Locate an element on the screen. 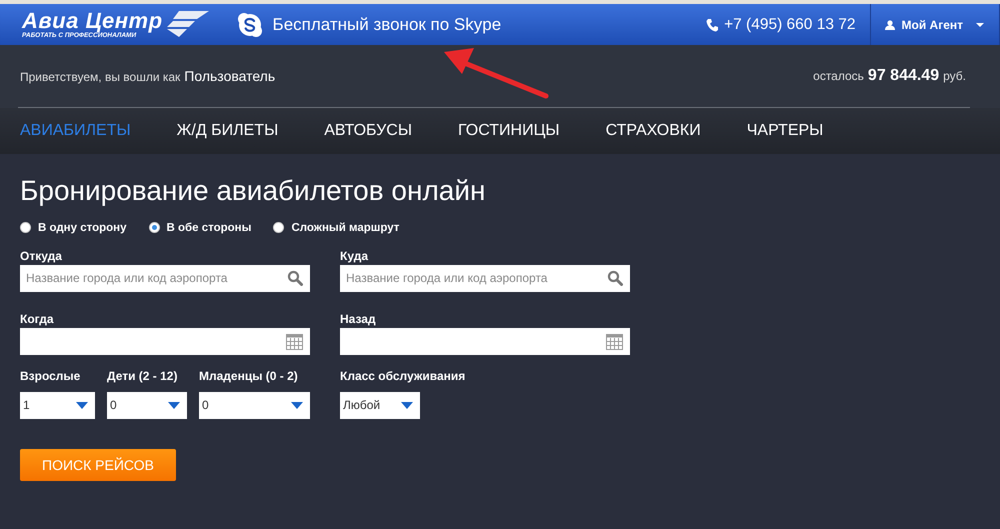  field-label: Дети (2 - 12) is located at coordinates (142, 375).